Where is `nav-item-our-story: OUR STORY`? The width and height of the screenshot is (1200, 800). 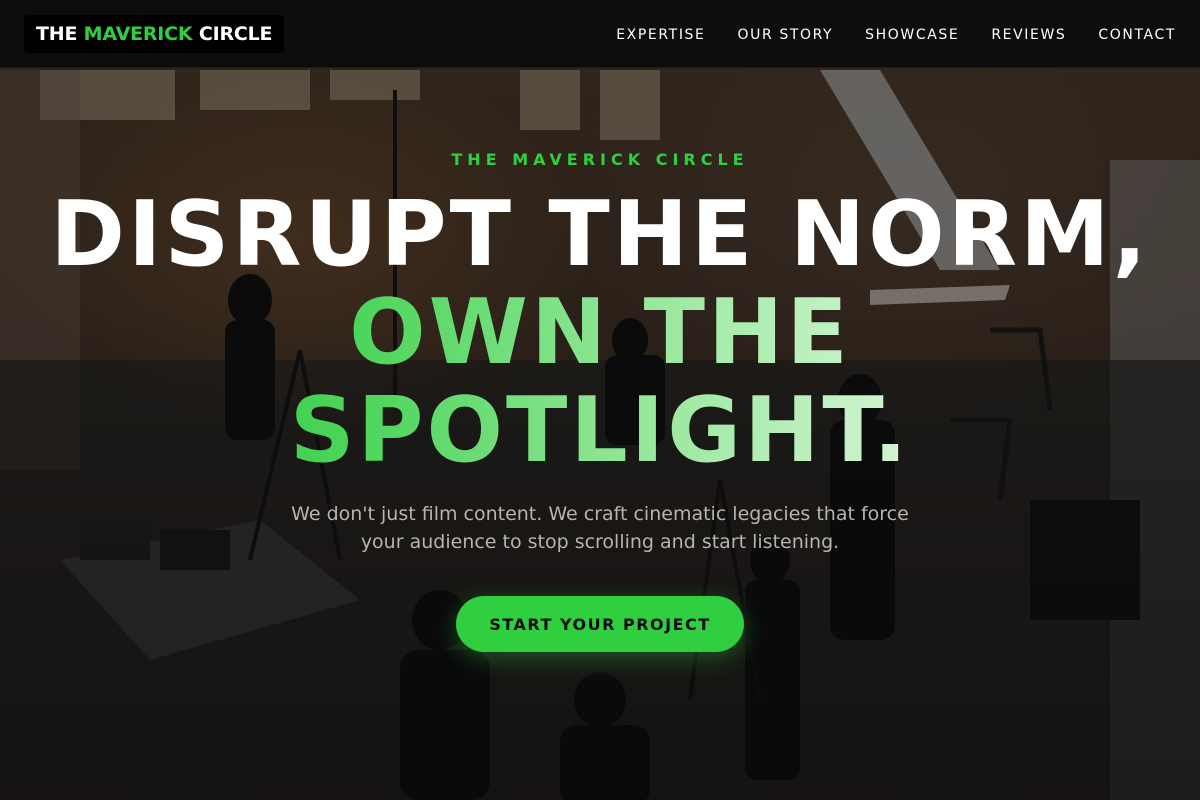
nav-item-our-story: OUR STORY is located at coordinates (785, 33).